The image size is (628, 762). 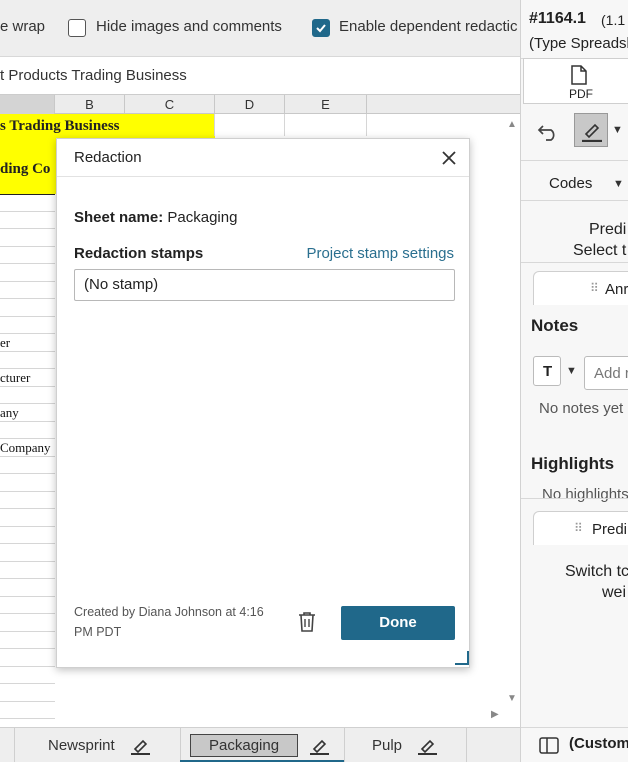 I want to click on table-row: cturer, so click(x=27, y=378).